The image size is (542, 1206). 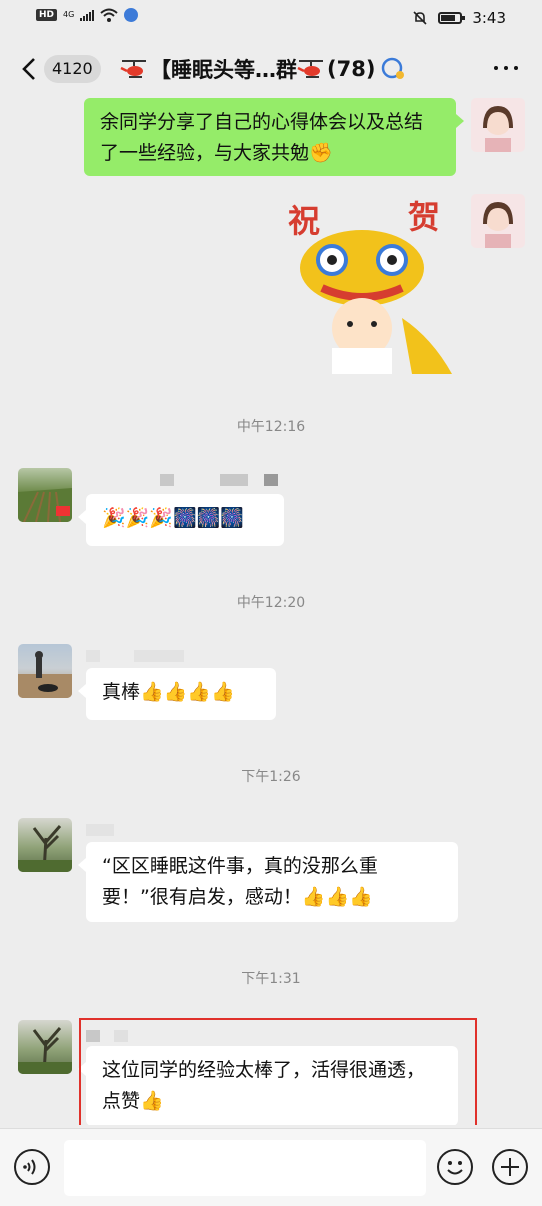 I want to click on plus-icon, so click(x=510, y=1167).